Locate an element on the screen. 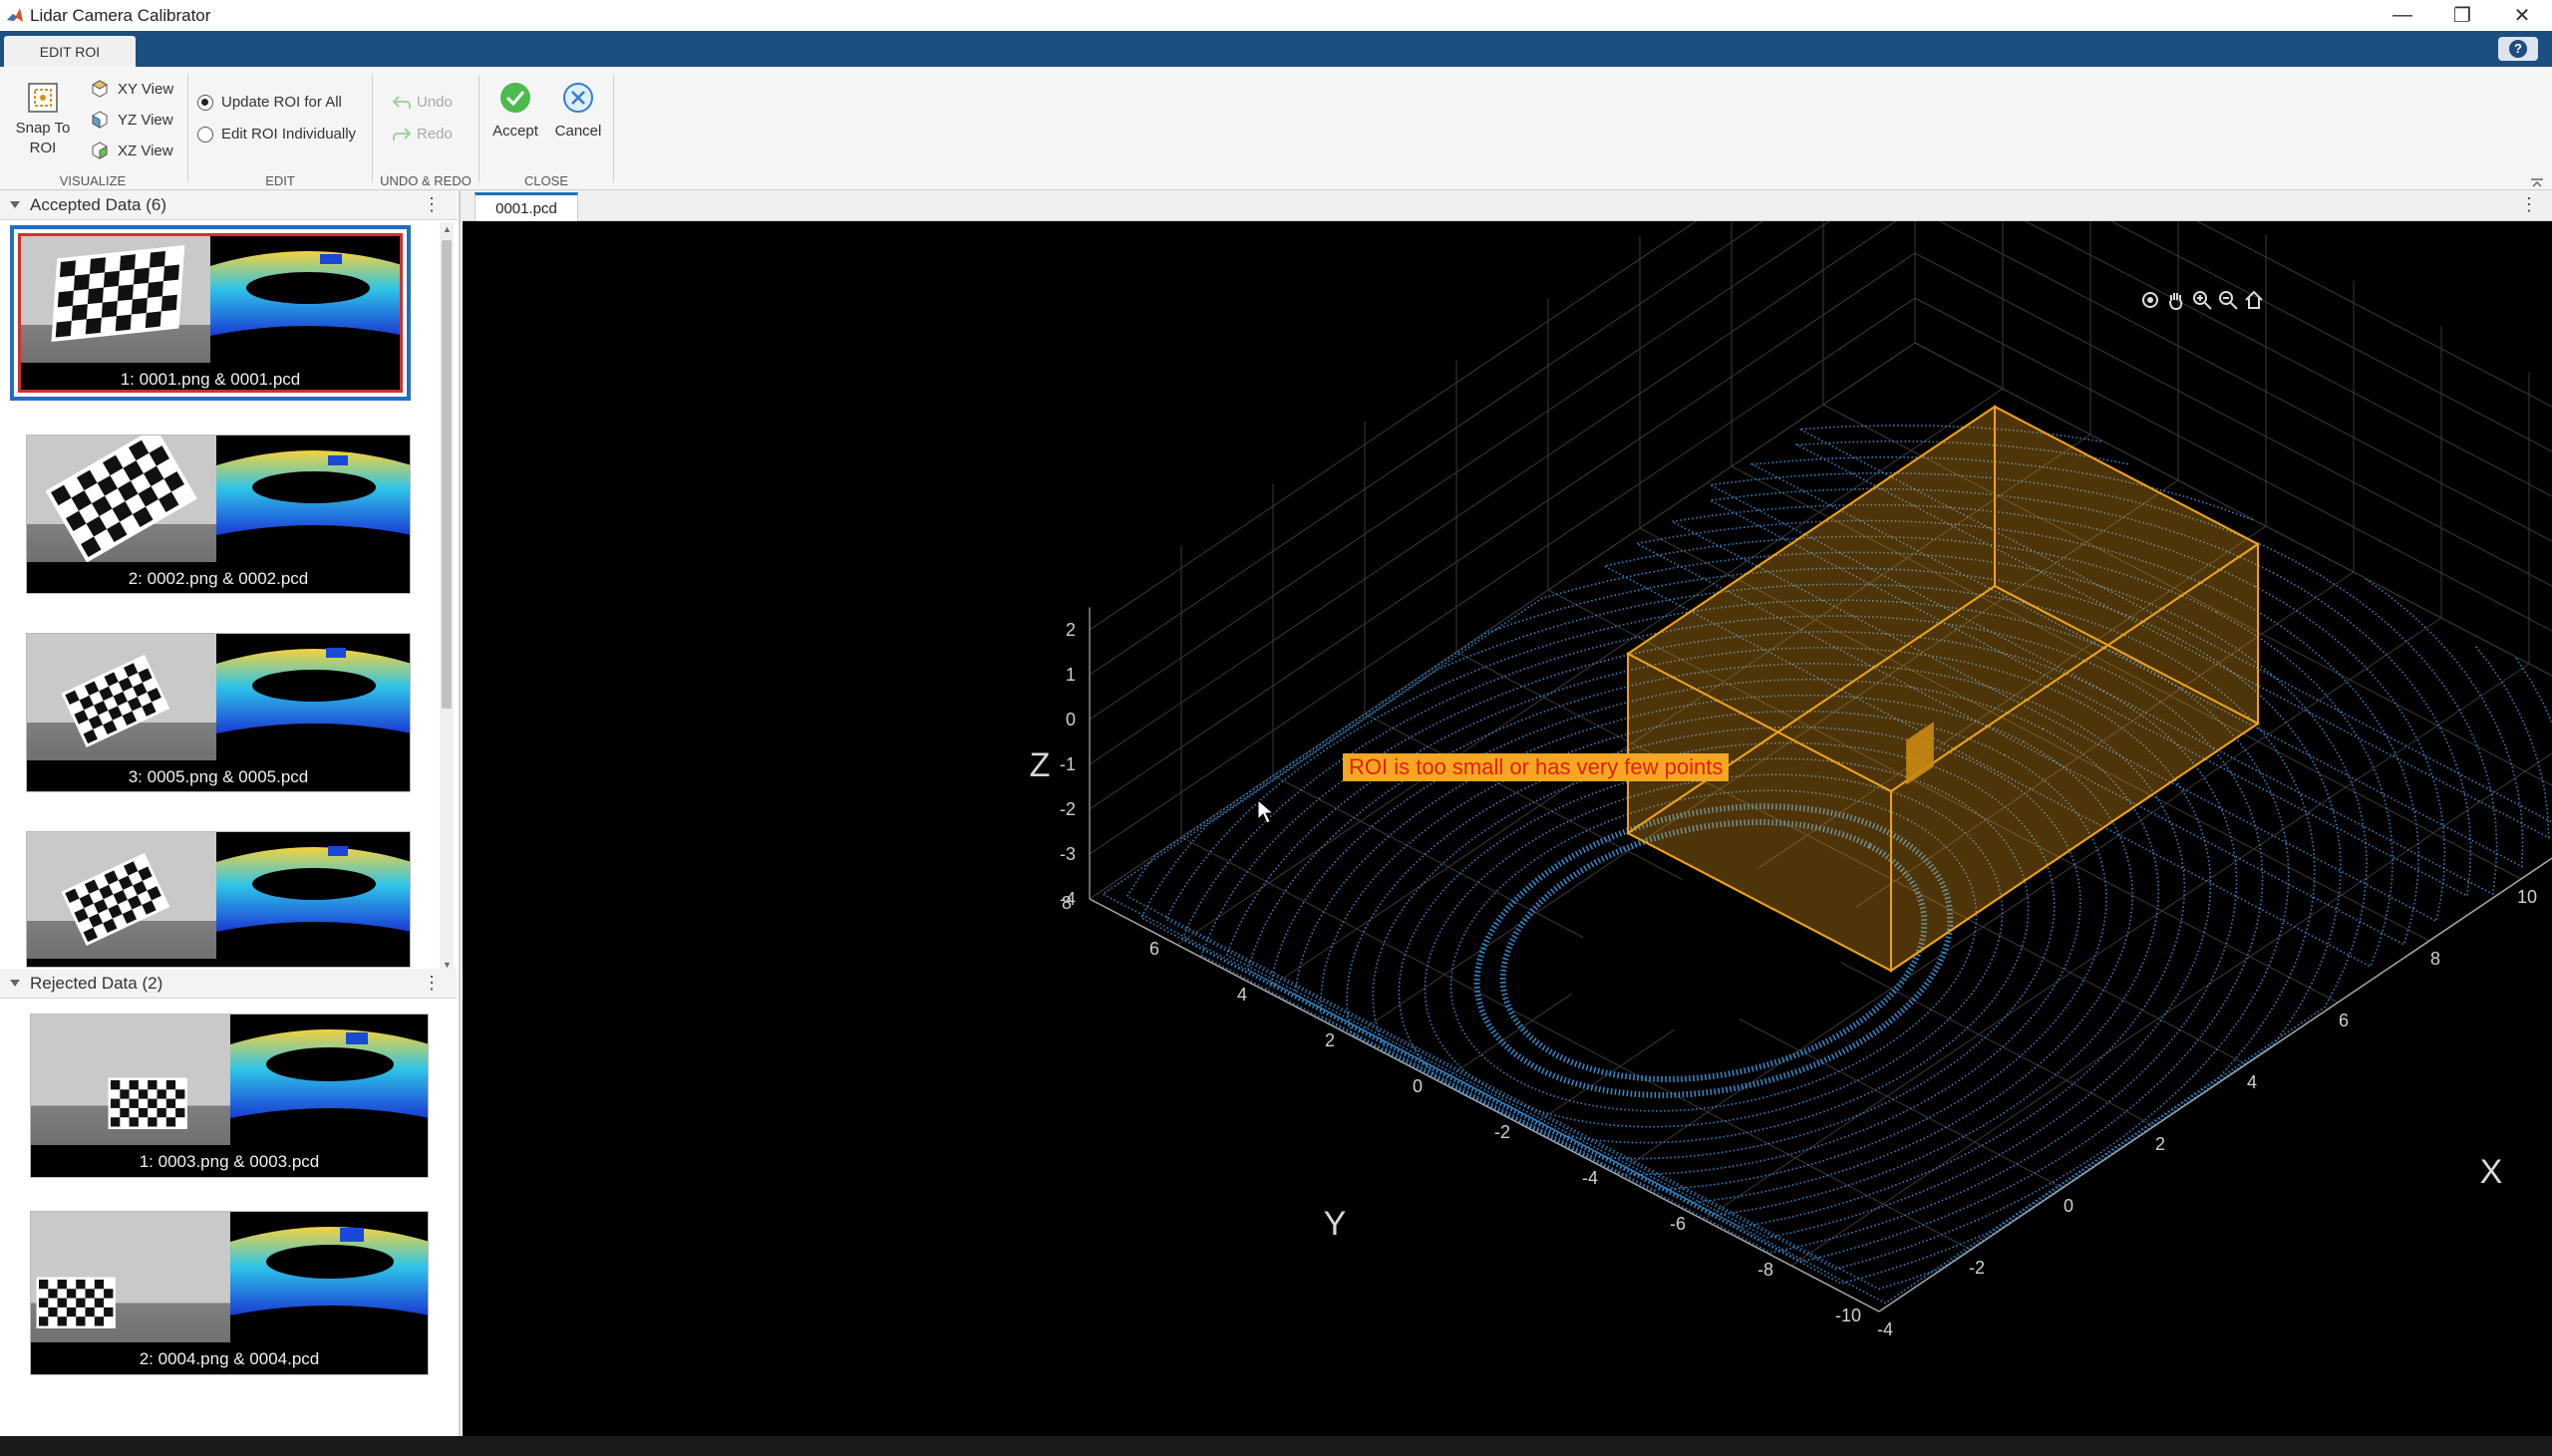 This screenshot has width=2552, height=1456. x-tick-label: 8 is located at coordinates (2435, 959).